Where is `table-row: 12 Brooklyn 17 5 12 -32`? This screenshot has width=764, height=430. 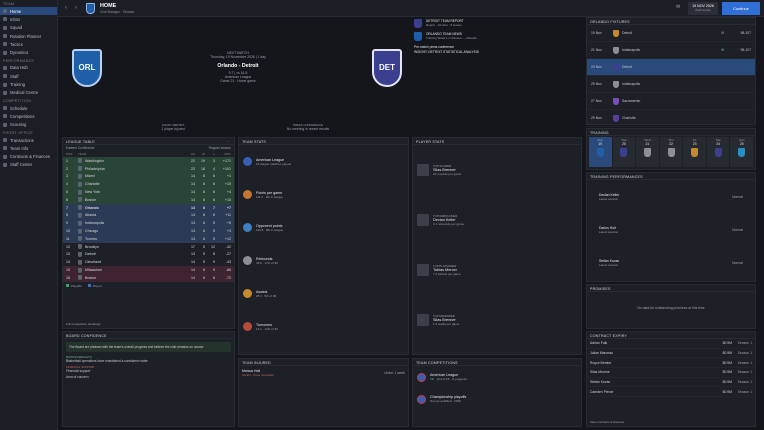
table-row: 12 Brooklyn 17 5 12 -32 is located at coordinates (148, 247).